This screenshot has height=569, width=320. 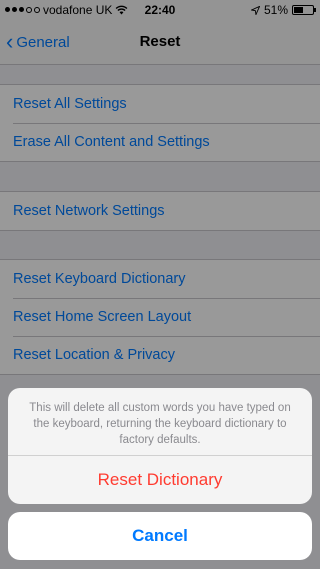 What do you see at coordinates (160, 536) in the screenshot?
I see `cancel-button: Cancel` at bounding box center [160, 536].